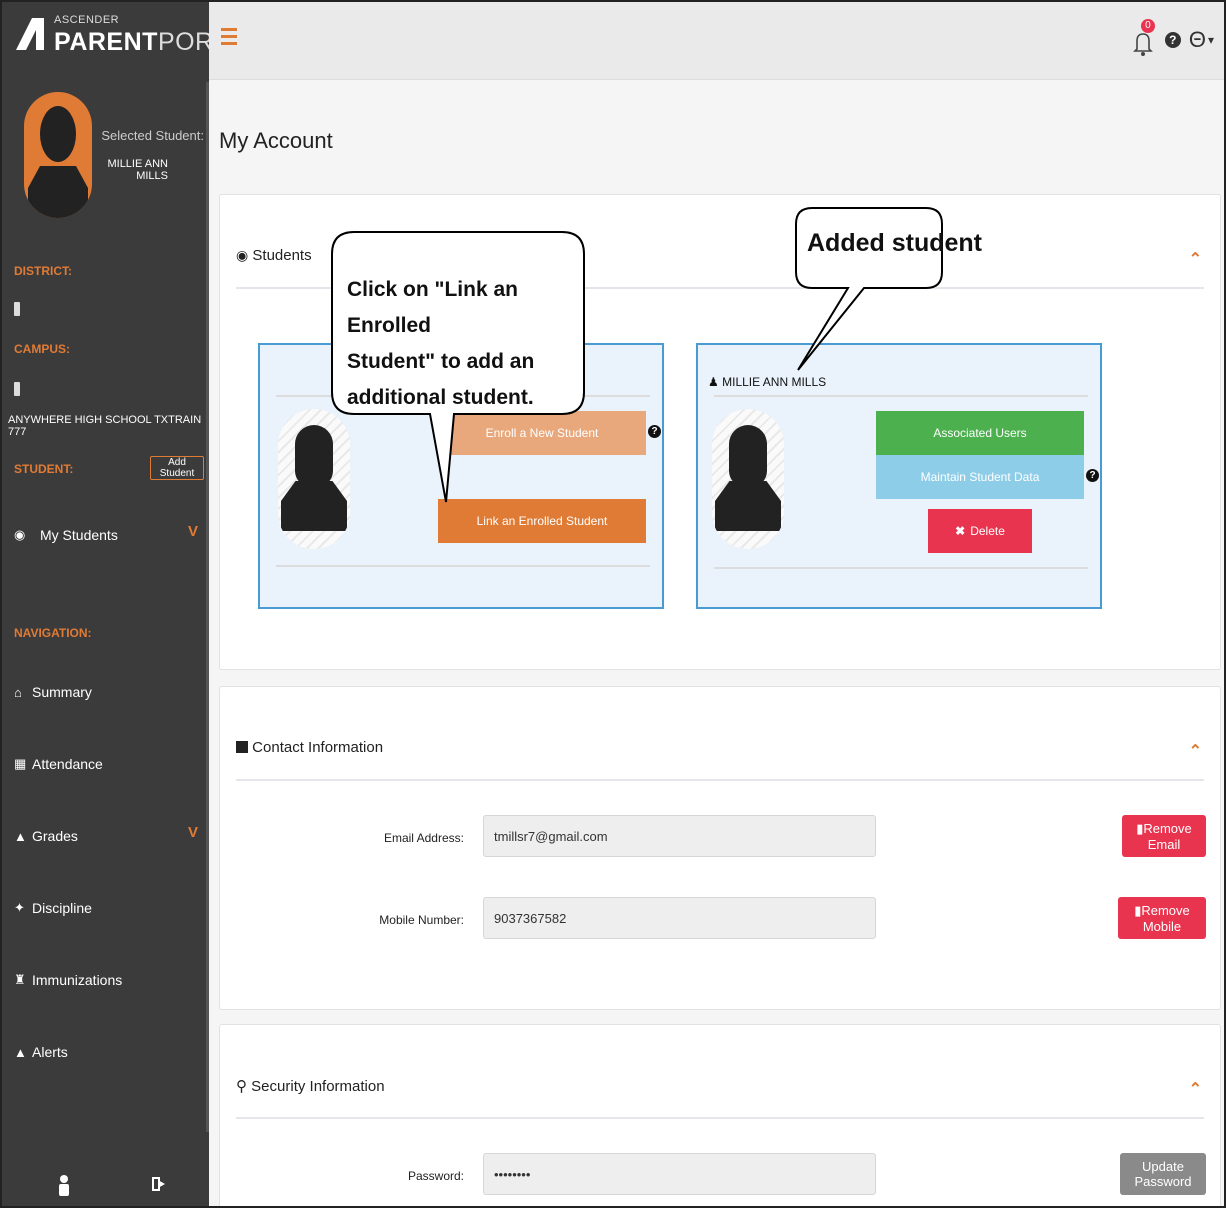 This screenshot has width=1226, height=1208. Describe the element at coordinates (894, 243) in the screenshot. I see `callout-added-student: Added student` at that location.